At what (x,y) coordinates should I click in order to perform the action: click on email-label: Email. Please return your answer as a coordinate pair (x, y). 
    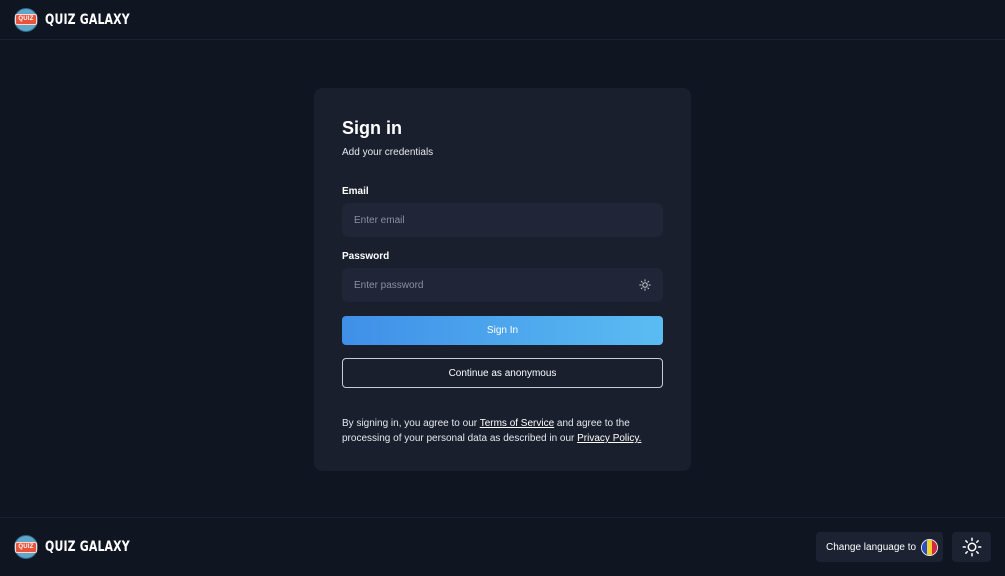
    Looking at the image, I should click on (355, 191).